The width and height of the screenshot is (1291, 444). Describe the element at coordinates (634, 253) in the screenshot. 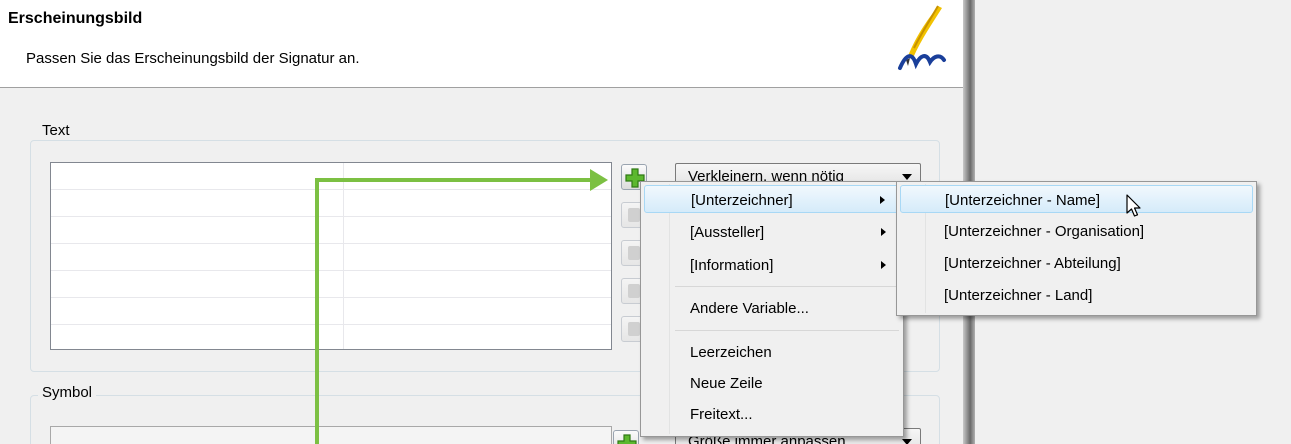

I see `delete-icon` at that location.